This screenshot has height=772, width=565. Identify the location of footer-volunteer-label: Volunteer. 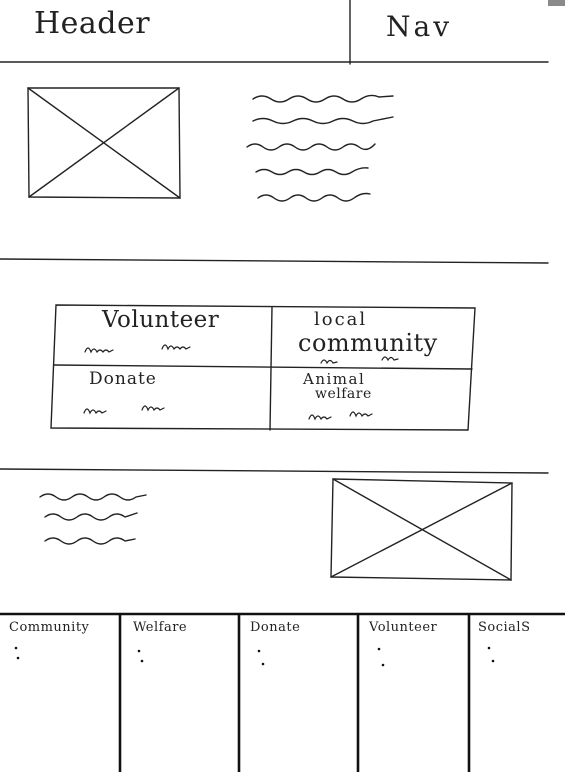
(403, 627).